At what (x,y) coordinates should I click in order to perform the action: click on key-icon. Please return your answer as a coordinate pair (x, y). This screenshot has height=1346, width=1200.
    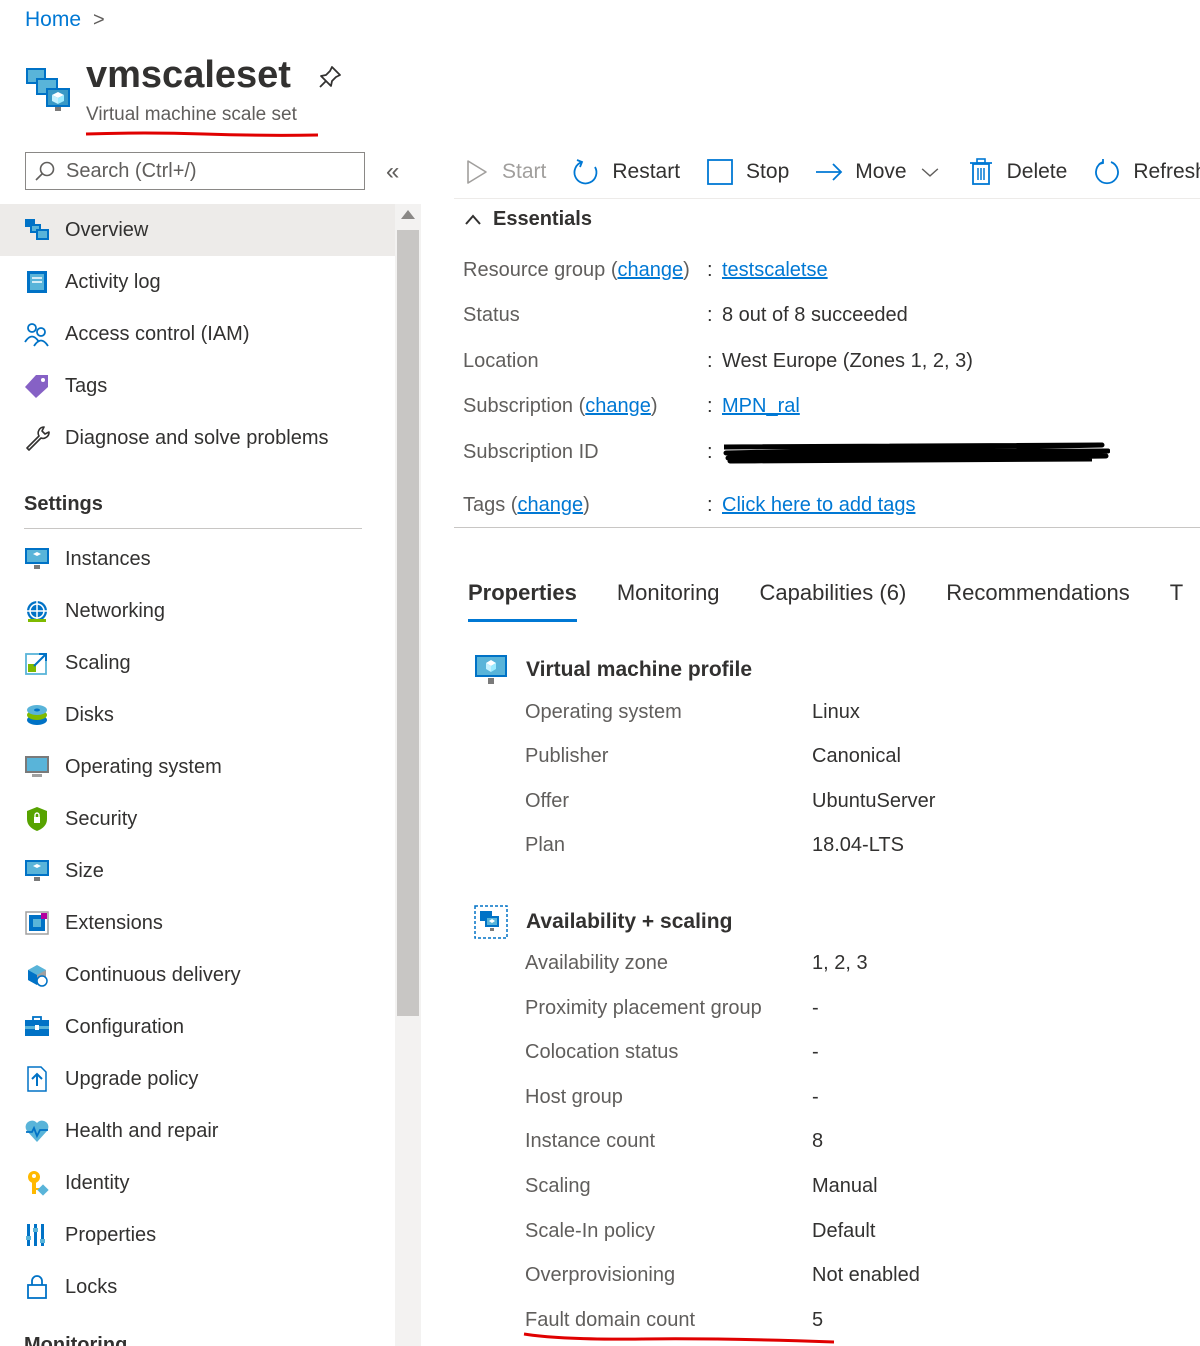
    Looking at the image, I should click on (37, 1183).